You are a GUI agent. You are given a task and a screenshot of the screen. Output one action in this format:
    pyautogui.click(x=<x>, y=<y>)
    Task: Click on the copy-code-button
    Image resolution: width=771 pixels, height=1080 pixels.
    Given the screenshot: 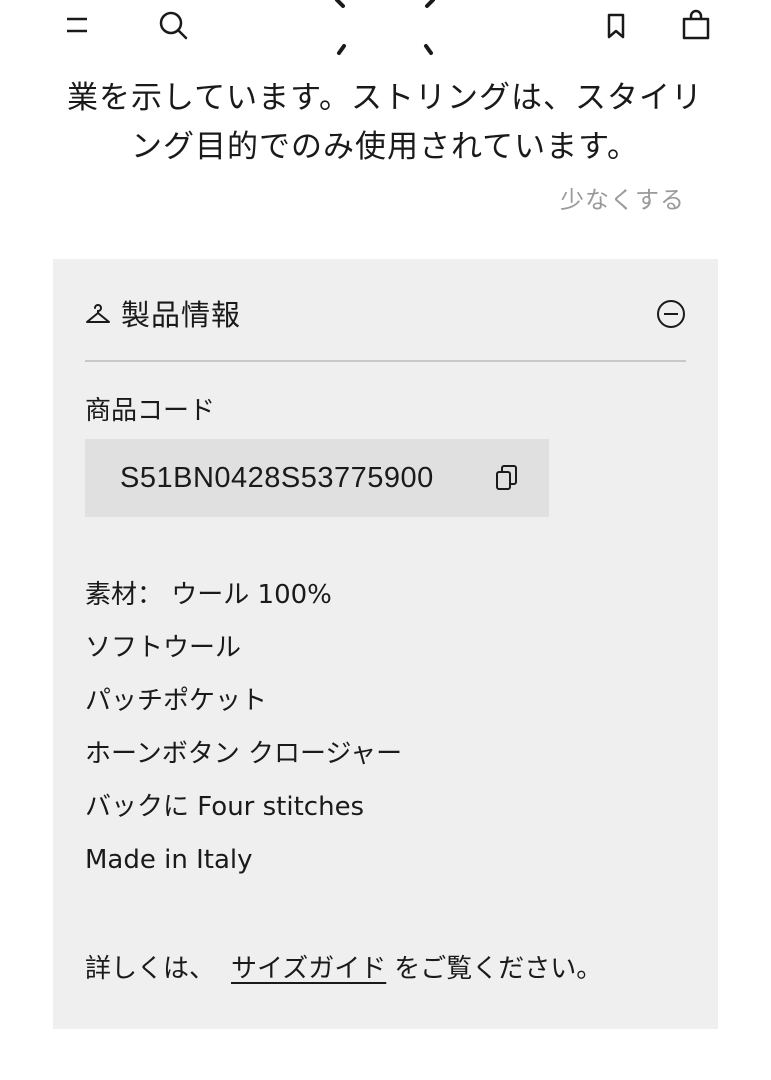 What is the action you would take?
    pyautogui.click(x=507, y=478)
    